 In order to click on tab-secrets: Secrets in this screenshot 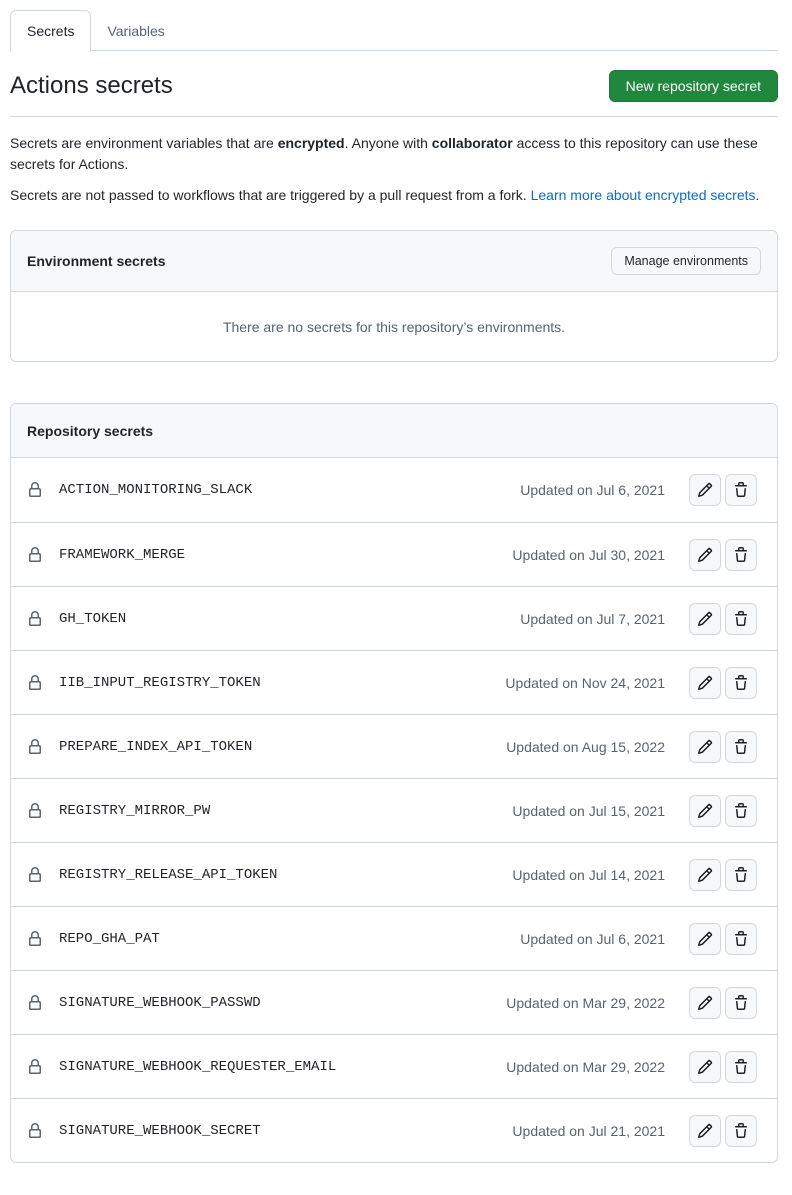, I will do `click(51, 31)`.